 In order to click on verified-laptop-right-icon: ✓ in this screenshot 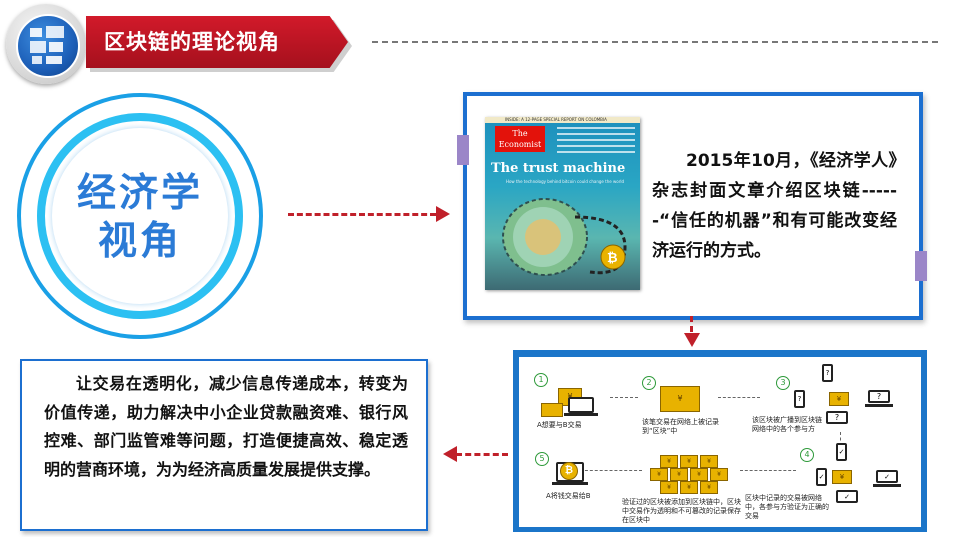, I will do `click(887, 476)`.